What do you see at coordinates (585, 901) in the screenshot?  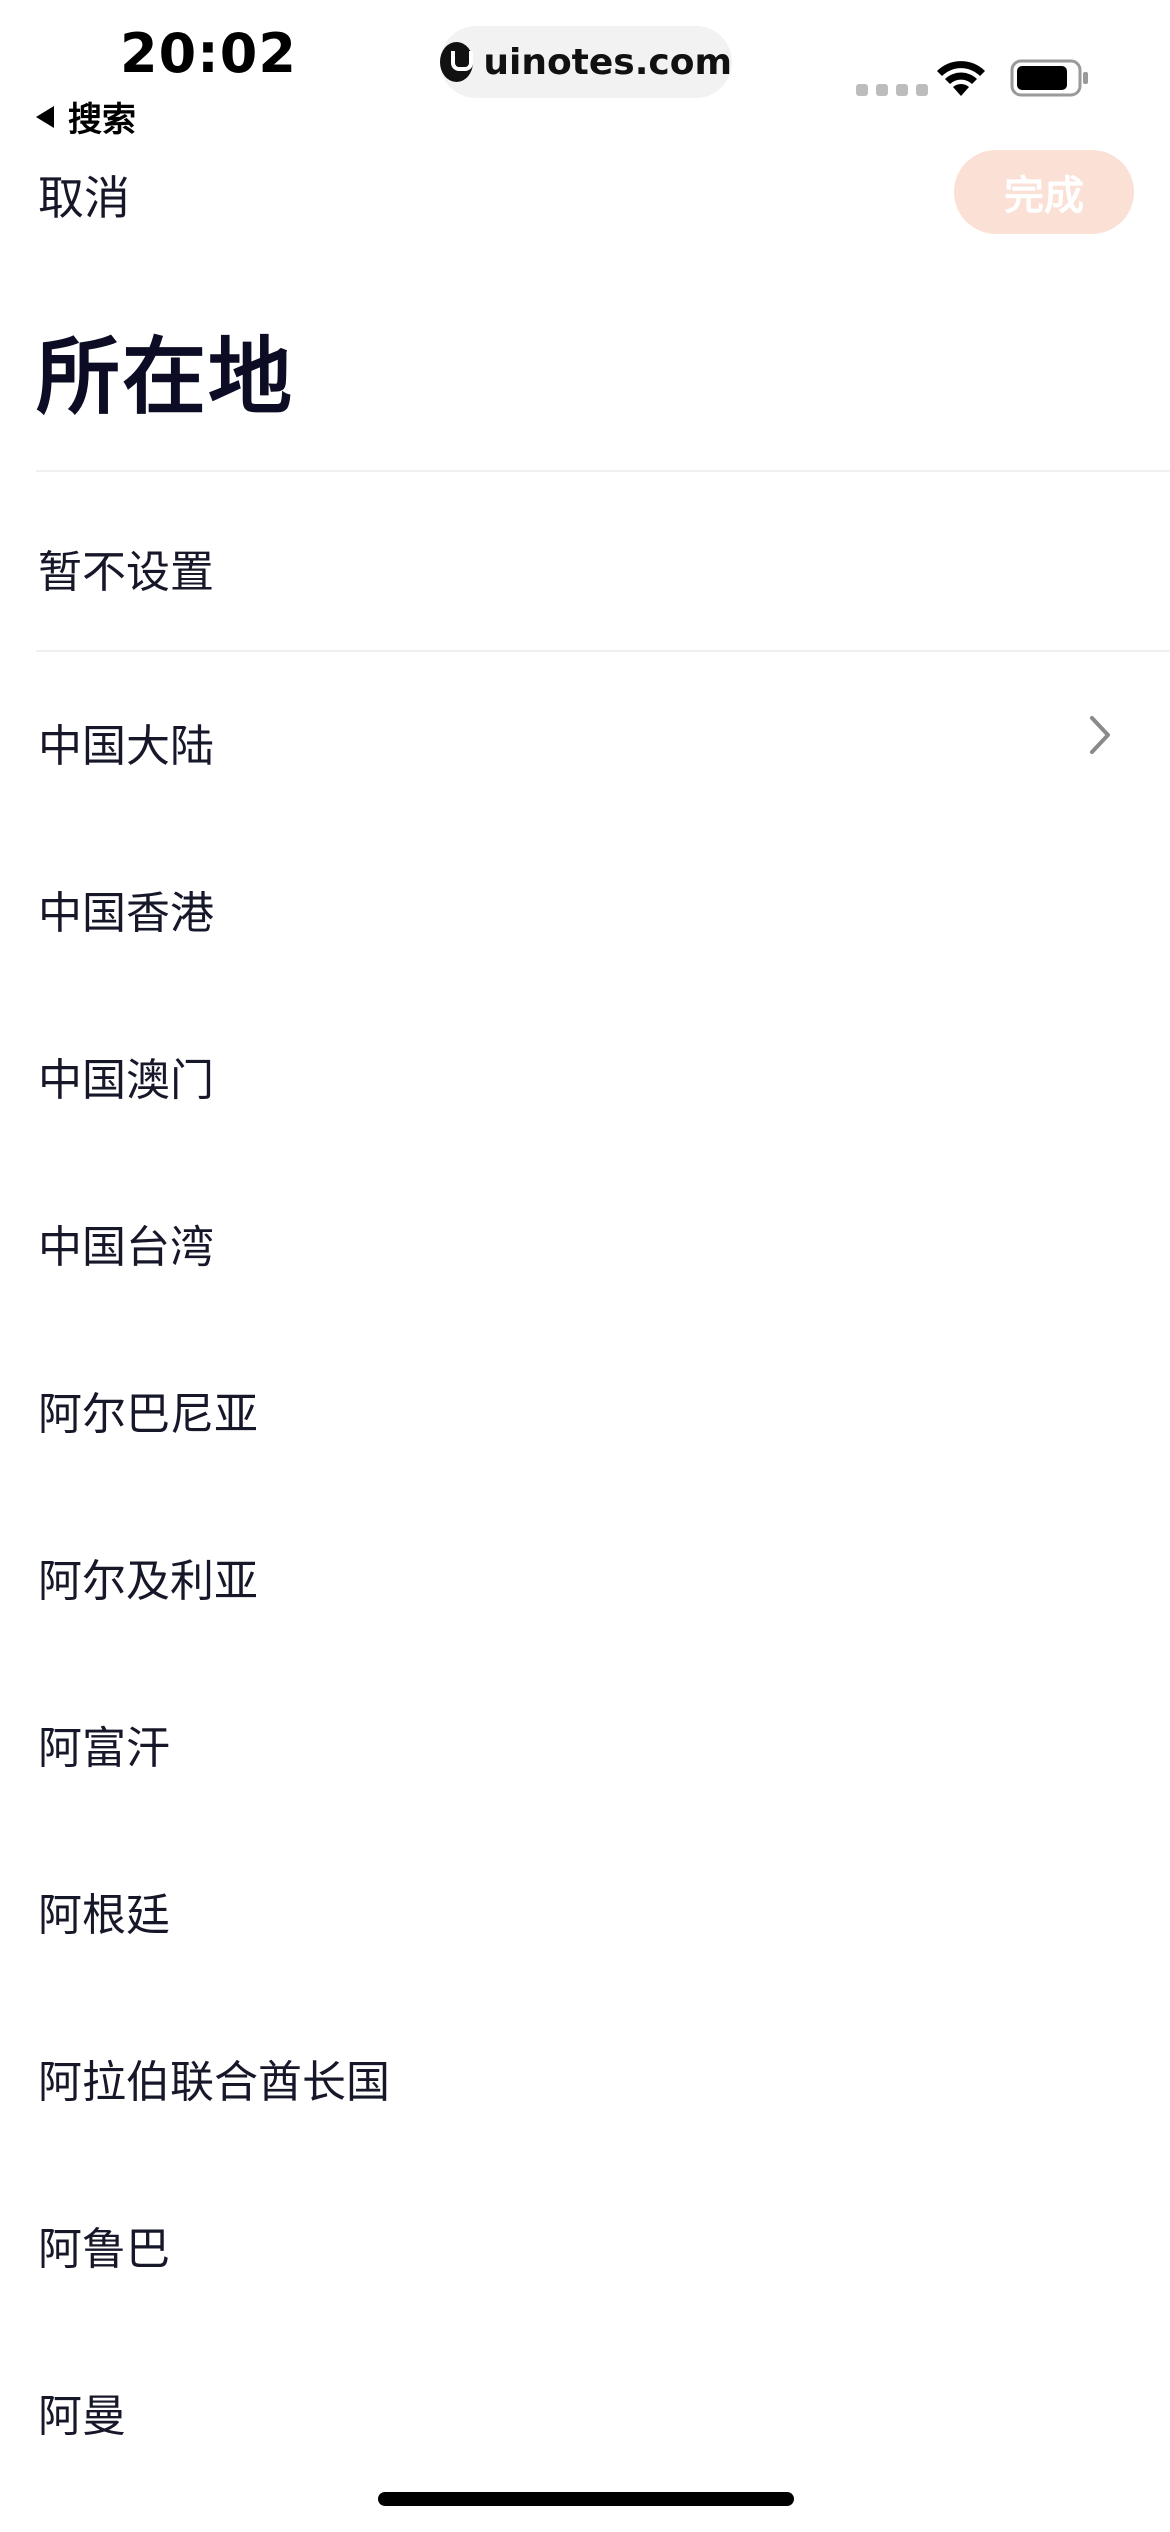 I see `list-item: 中国香港` at bounding box center [585, 901].